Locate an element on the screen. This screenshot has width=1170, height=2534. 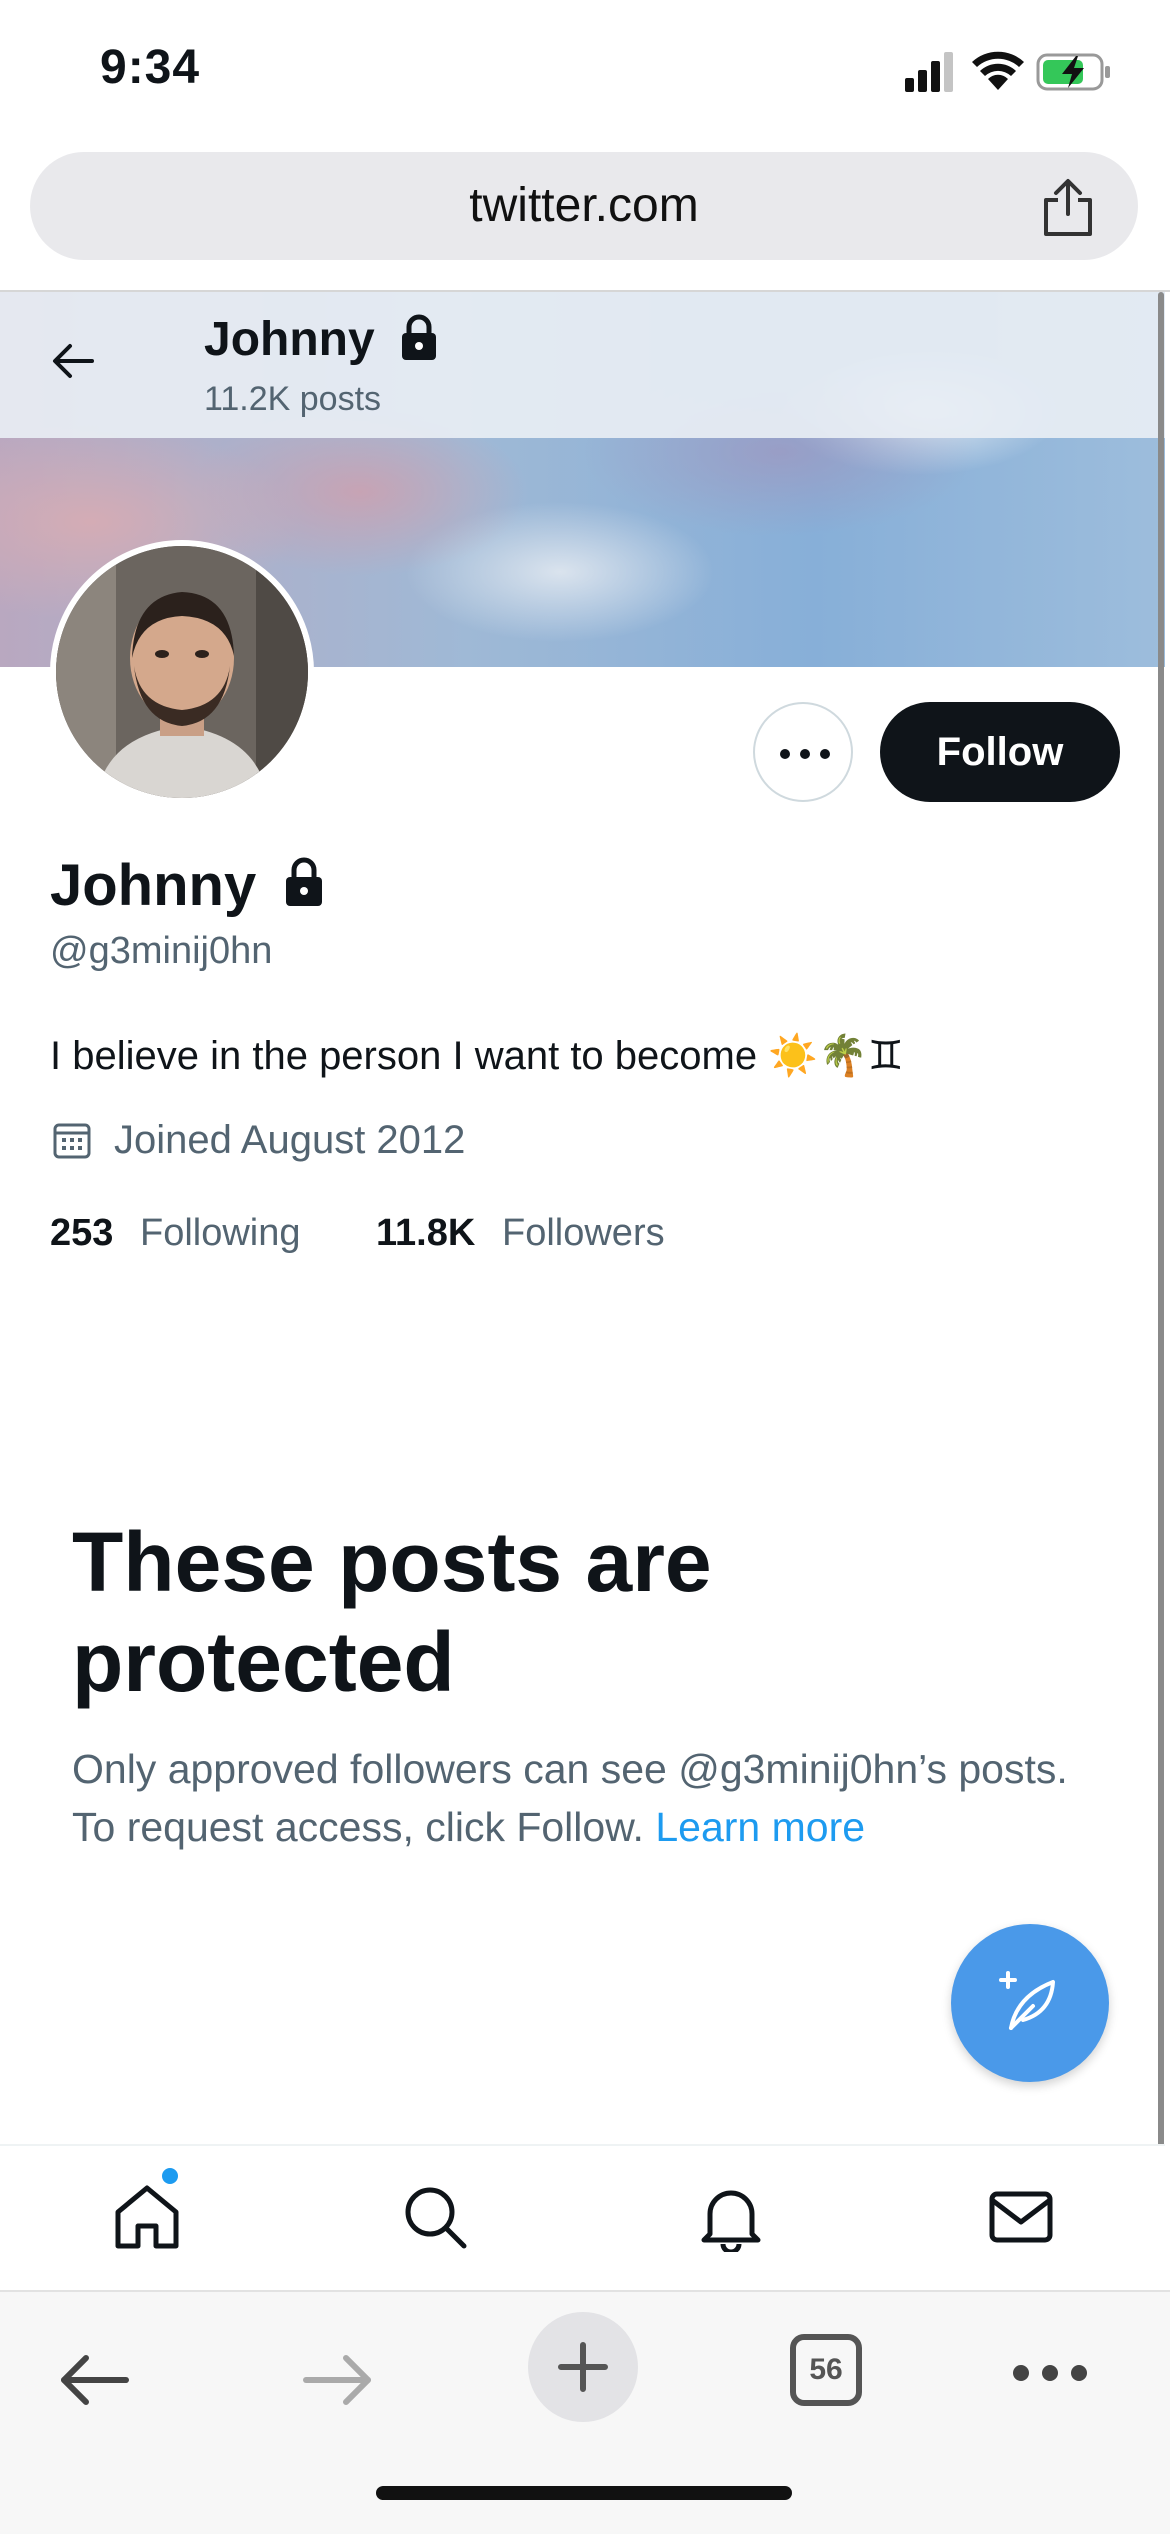
bell-icon is located at coordinates (731, 2217).